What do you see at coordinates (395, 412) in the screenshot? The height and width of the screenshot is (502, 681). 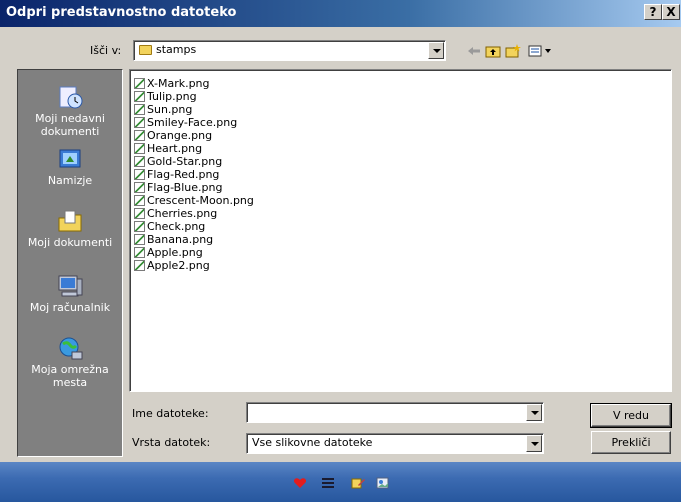 I see `filename-input` at bounding box center [395, 412].